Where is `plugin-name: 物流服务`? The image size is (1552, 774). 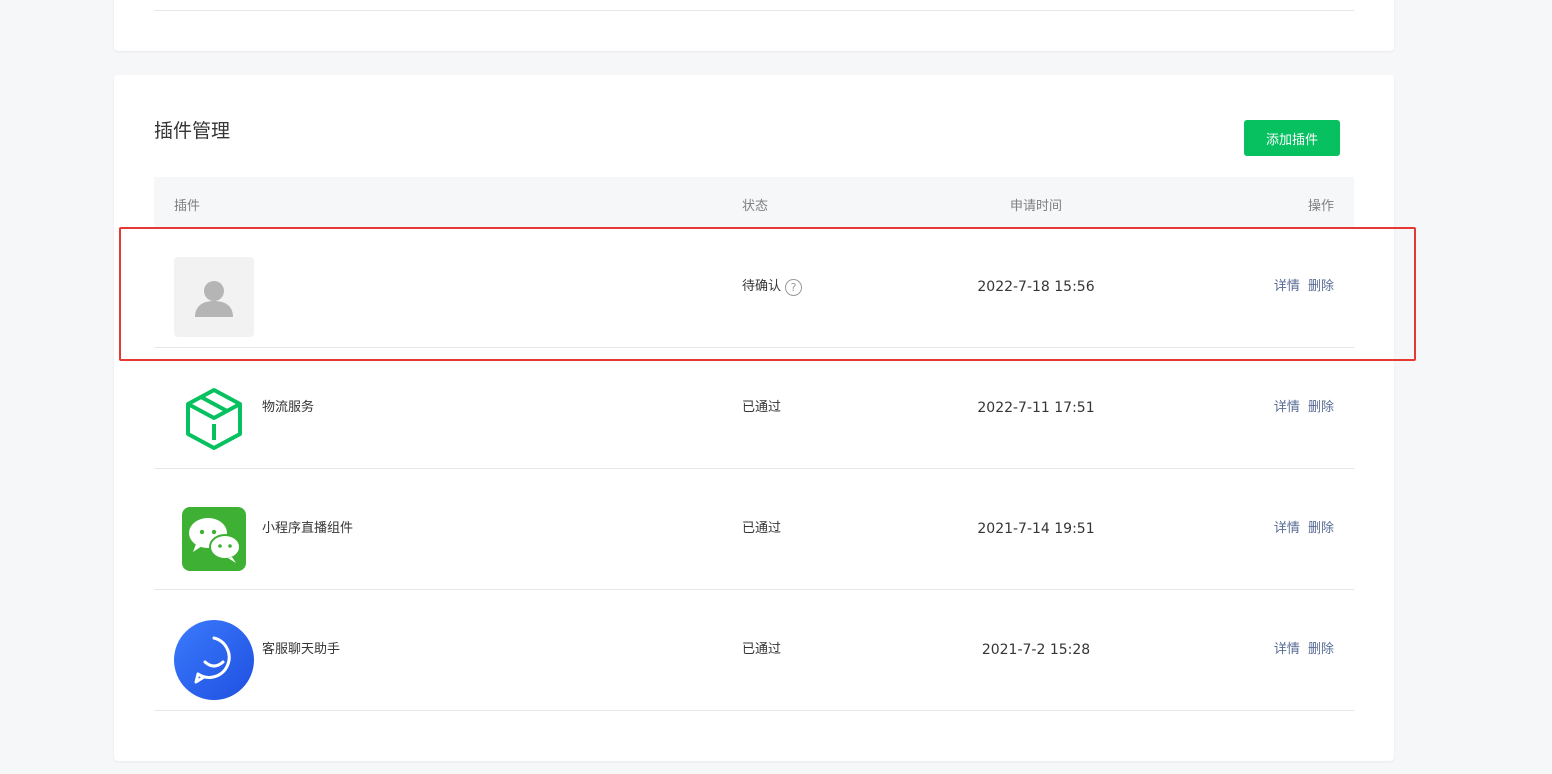 plugin-name: 物流服务 is located at coordinates (288, 407).